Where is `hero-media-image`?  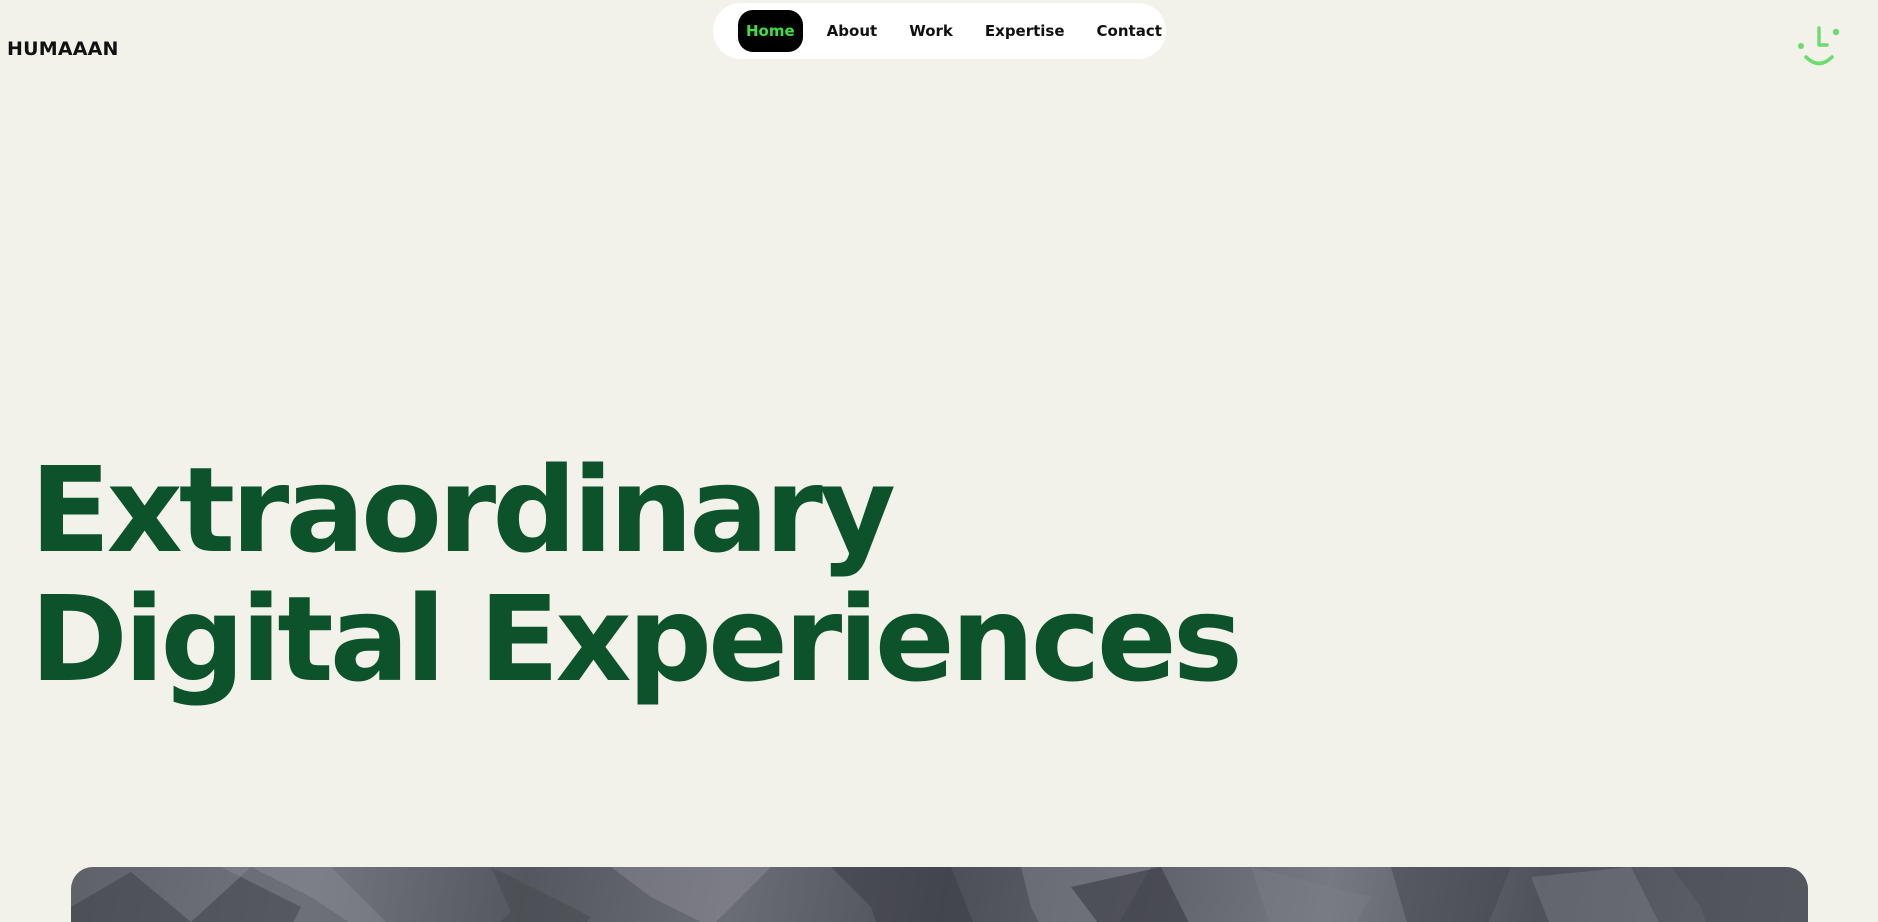
hero-media-image is located at coordinates (939, 894).